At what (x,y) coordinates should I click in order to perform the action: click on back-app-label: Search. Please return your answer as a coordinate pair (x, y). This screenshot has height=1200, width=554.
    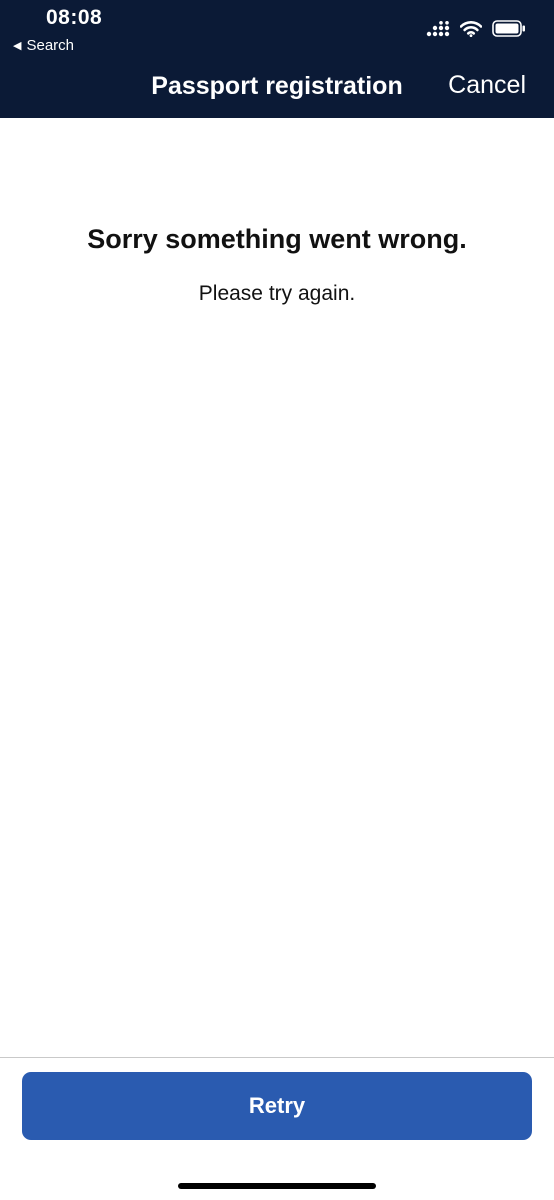
    Looking at the image, I should click on (50, 45).